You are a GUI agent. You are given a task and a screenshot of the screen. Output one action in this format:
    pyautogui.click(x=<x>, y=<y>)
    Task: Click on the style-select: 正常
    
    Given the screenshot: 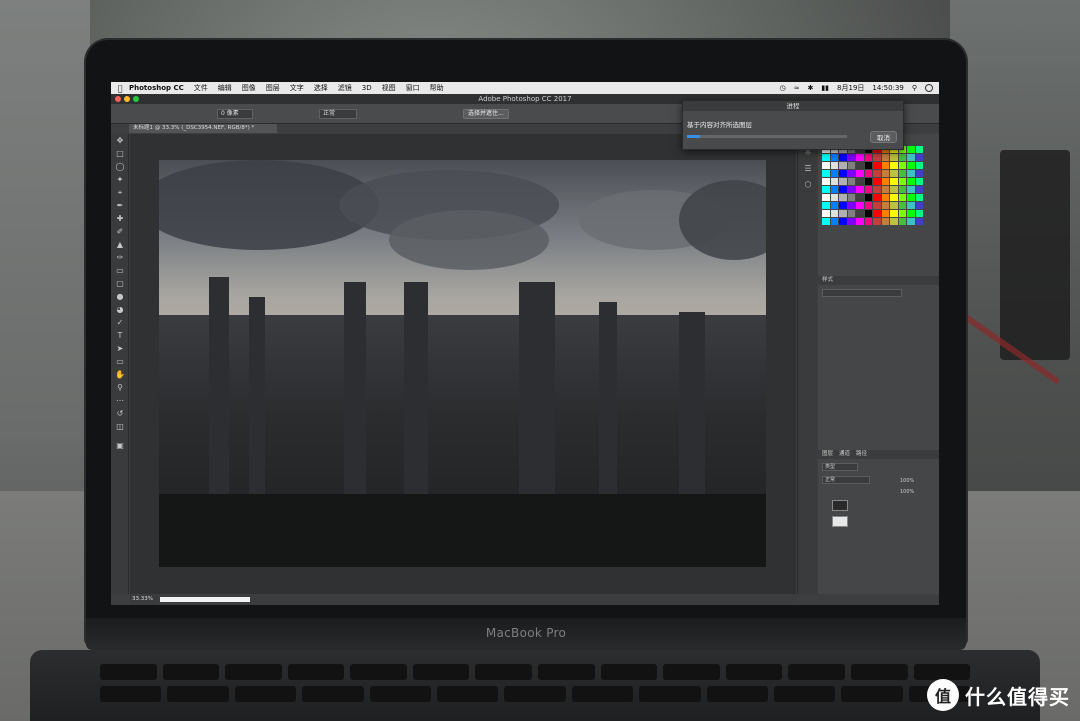 What is the action you would take?
    pyautogui.click(x=338, y=114)
    